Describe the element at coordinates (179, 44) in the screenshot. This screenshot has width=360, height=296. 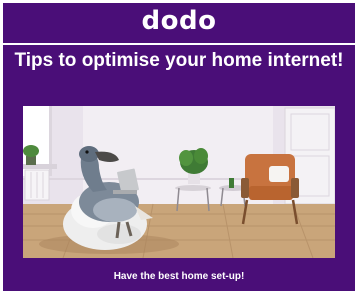
I see `header-divider` at that location.